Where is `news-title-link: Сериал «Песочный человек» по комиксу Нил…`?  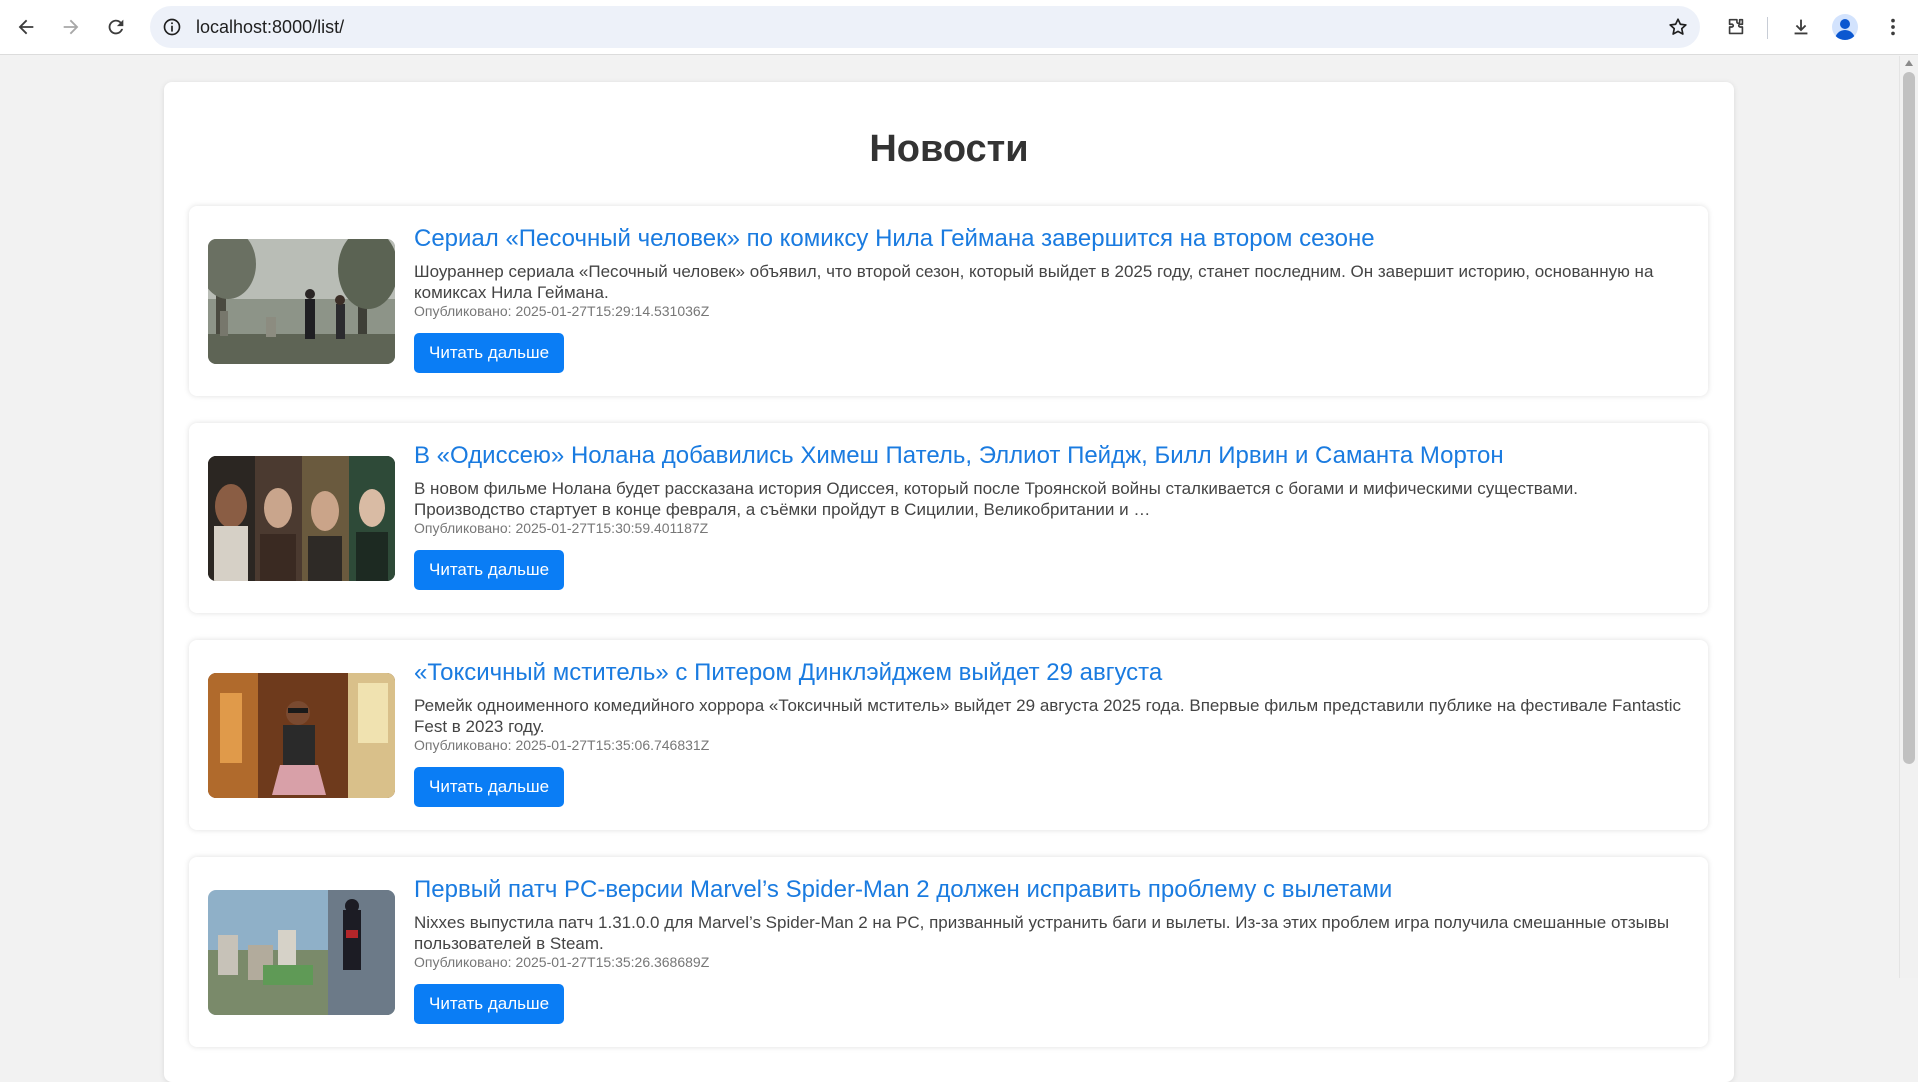 news-title-link: Сериал «Песочный человек» по комиксу Нил… is located at coordinates (1049, 239).